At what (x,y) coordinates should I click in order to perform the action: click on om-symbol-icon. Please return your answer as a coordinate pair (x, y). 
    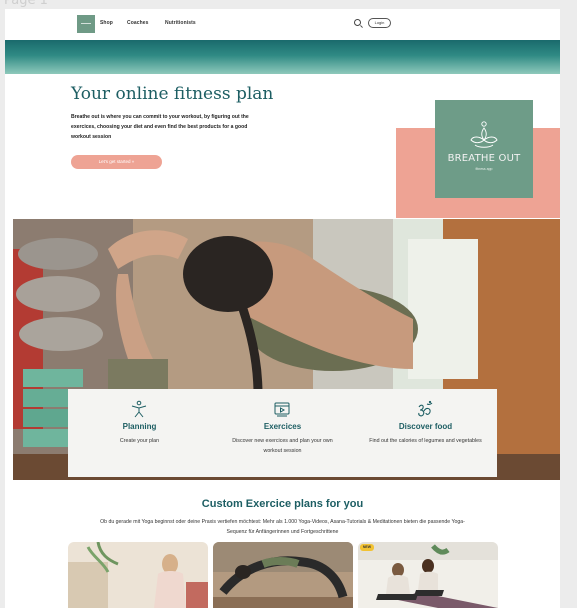
    Looking at the image, I should click on (425, 408).